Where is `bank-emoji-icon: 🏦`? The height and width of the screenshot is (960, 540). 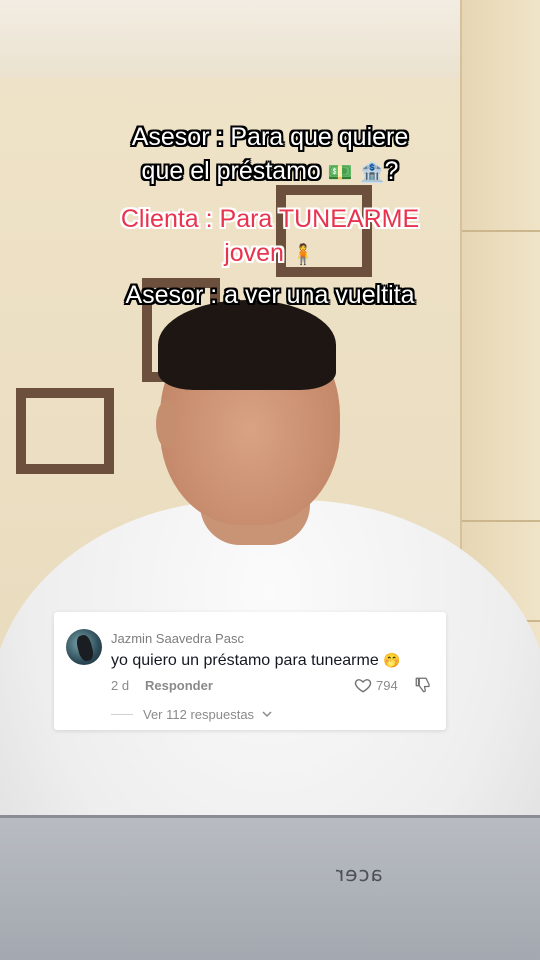 bank-emoji-icon: 🏦 is located at coordinates (372, 172).